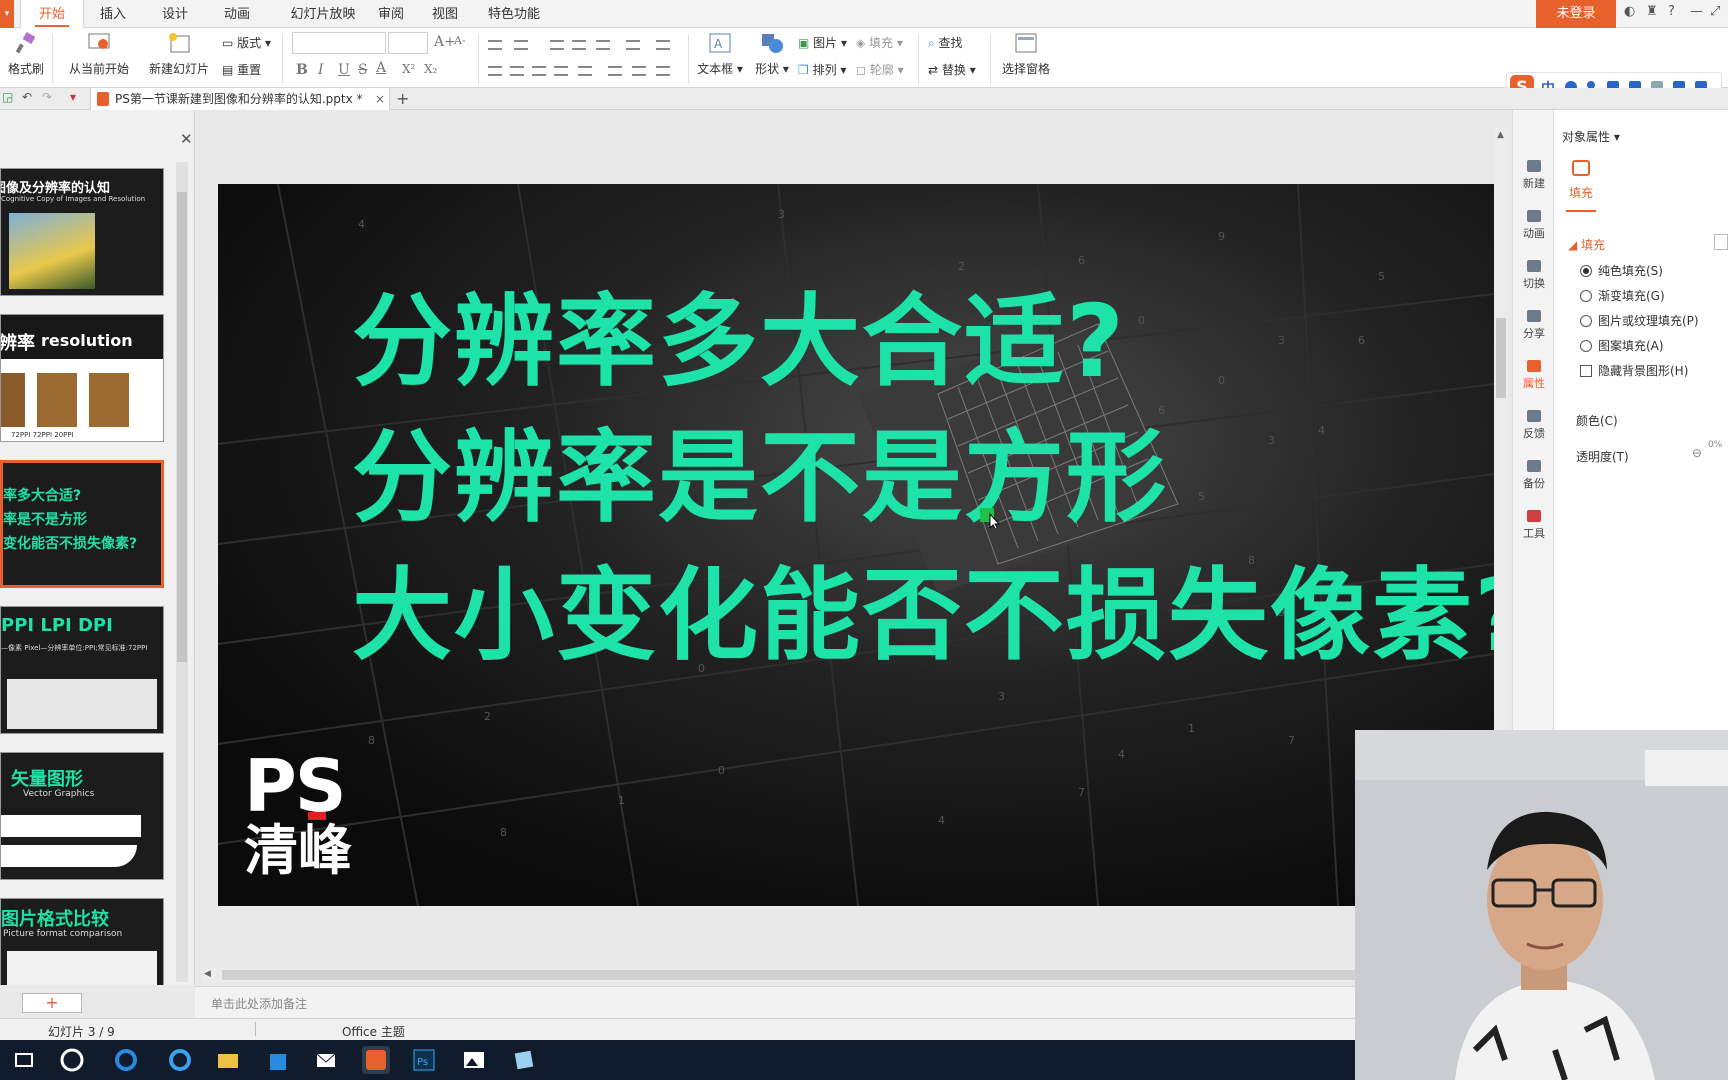 This screenshot has height=1080, width=1728. What do you see at coordinates (1534, 275) in the screenshot?
I see `side-transition: 切换` at bounding box center [1534, 275].